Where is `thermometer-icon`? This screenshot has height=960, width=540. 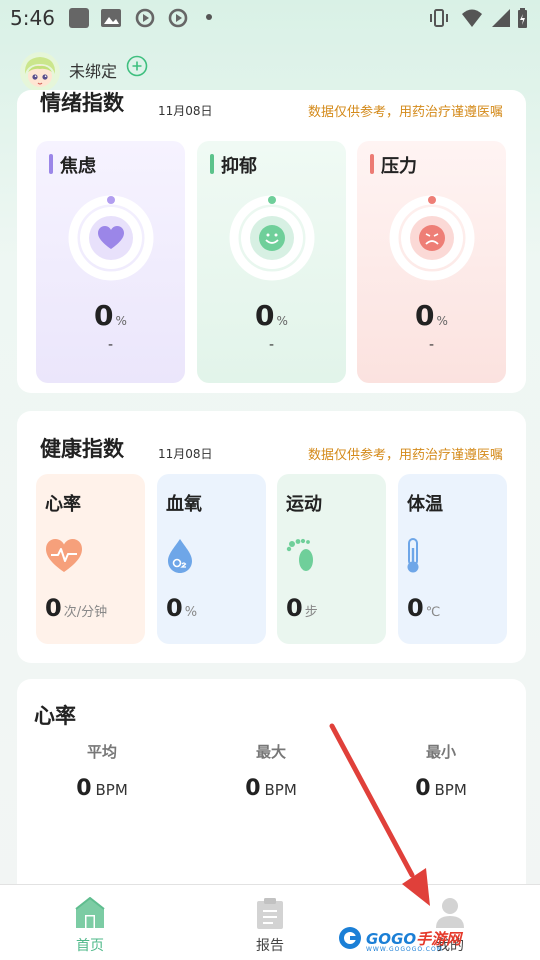 thermometer-icon is located at coordinates (413, 555).